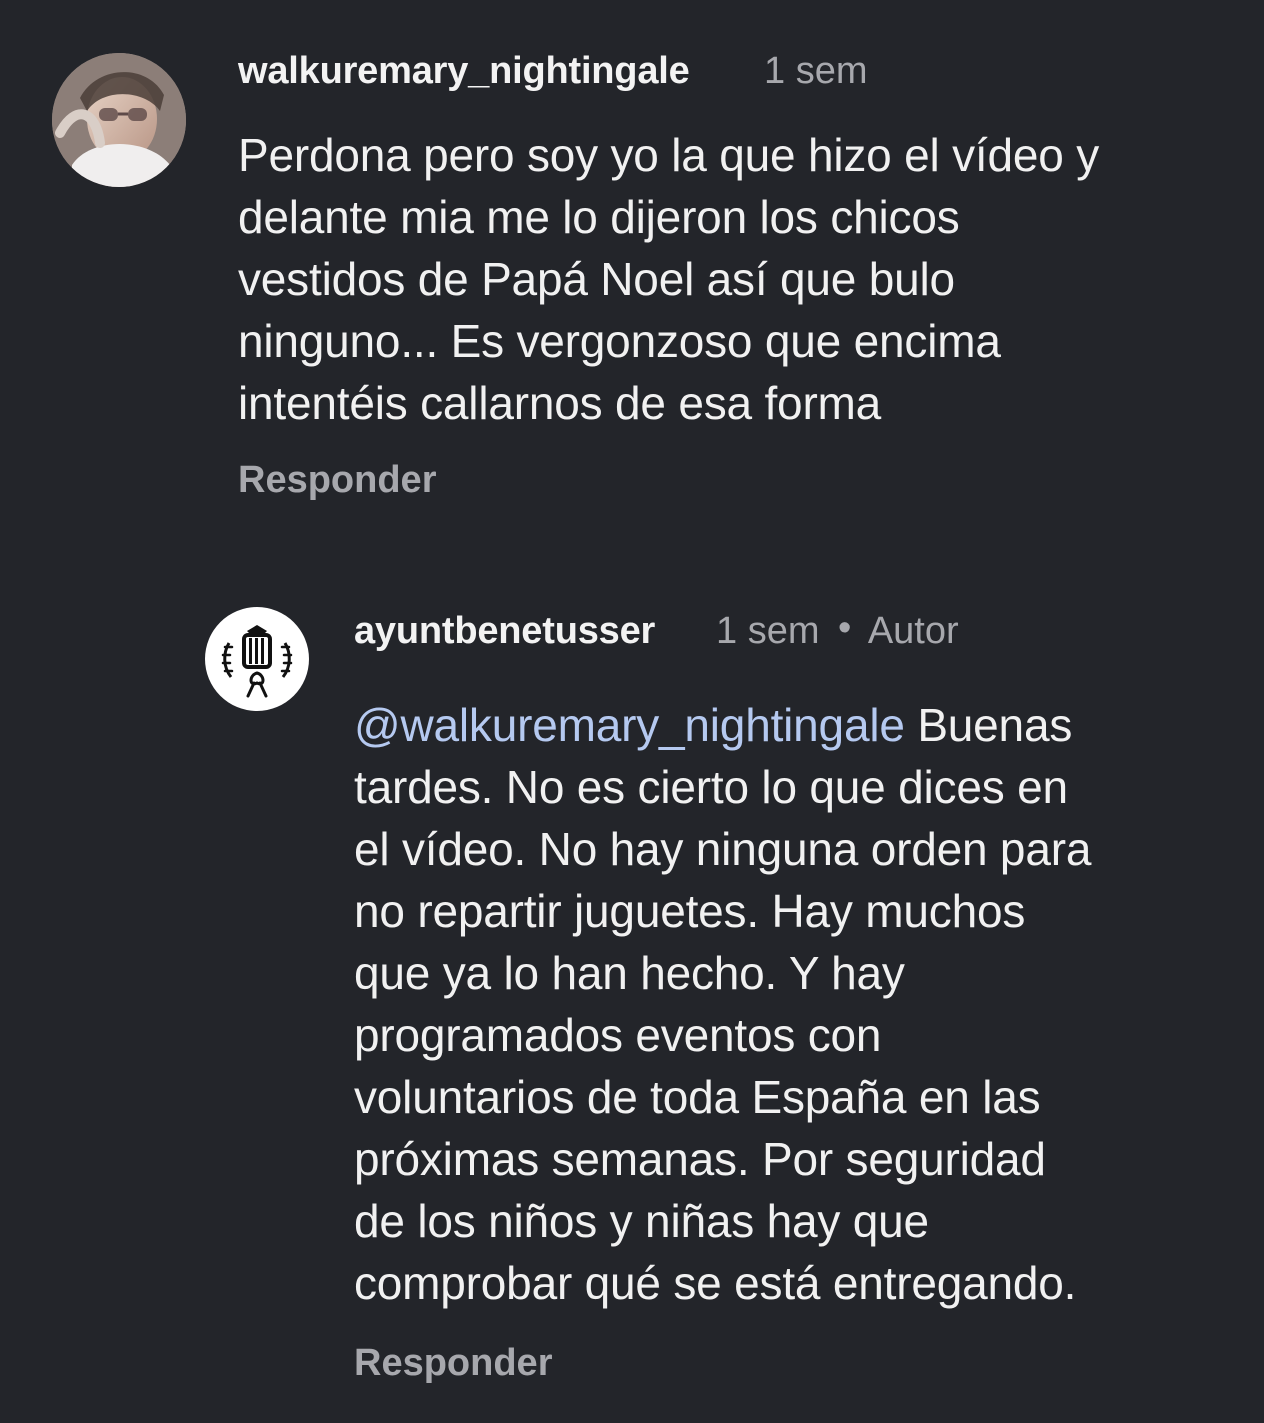 The height and width of the screenshot is (1423, 1264). I want to click on reply-time: 1 sem • Autor, so click(837, 630).